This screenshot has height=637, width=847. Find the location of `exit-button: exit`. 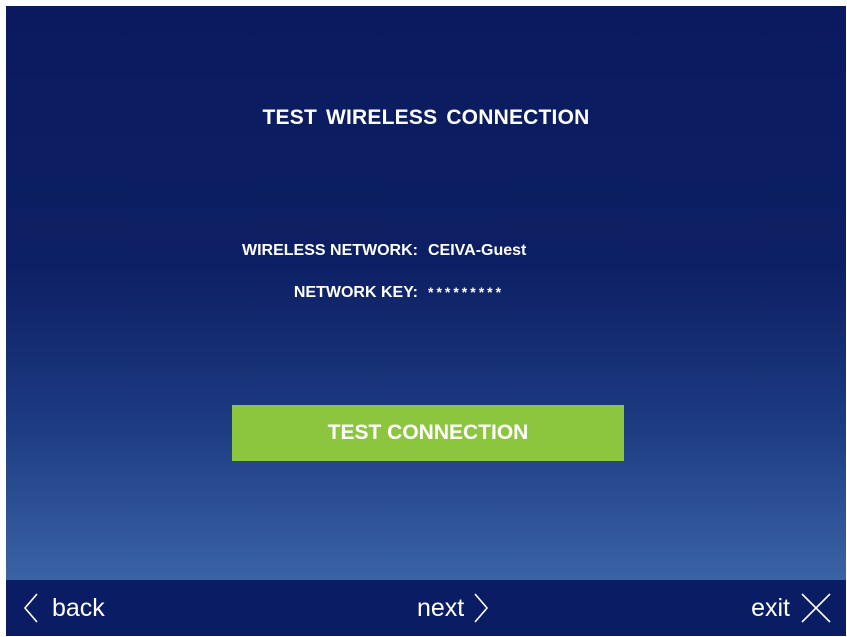

exit-button: exit is located at coordinates (791, 608).